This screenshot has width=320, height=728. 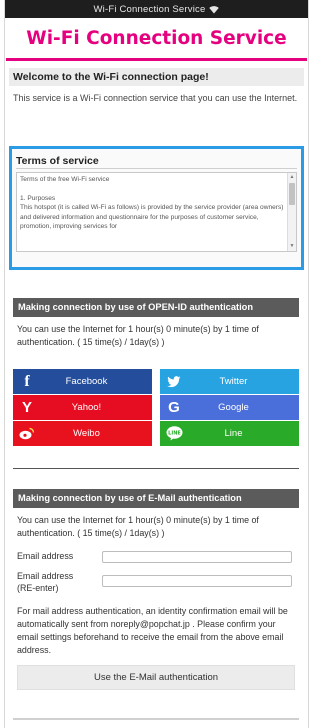 What do you see at coordinates (174, 407) in the screenshot?
I see `google-icon: G` at bounding box center [174, 407].